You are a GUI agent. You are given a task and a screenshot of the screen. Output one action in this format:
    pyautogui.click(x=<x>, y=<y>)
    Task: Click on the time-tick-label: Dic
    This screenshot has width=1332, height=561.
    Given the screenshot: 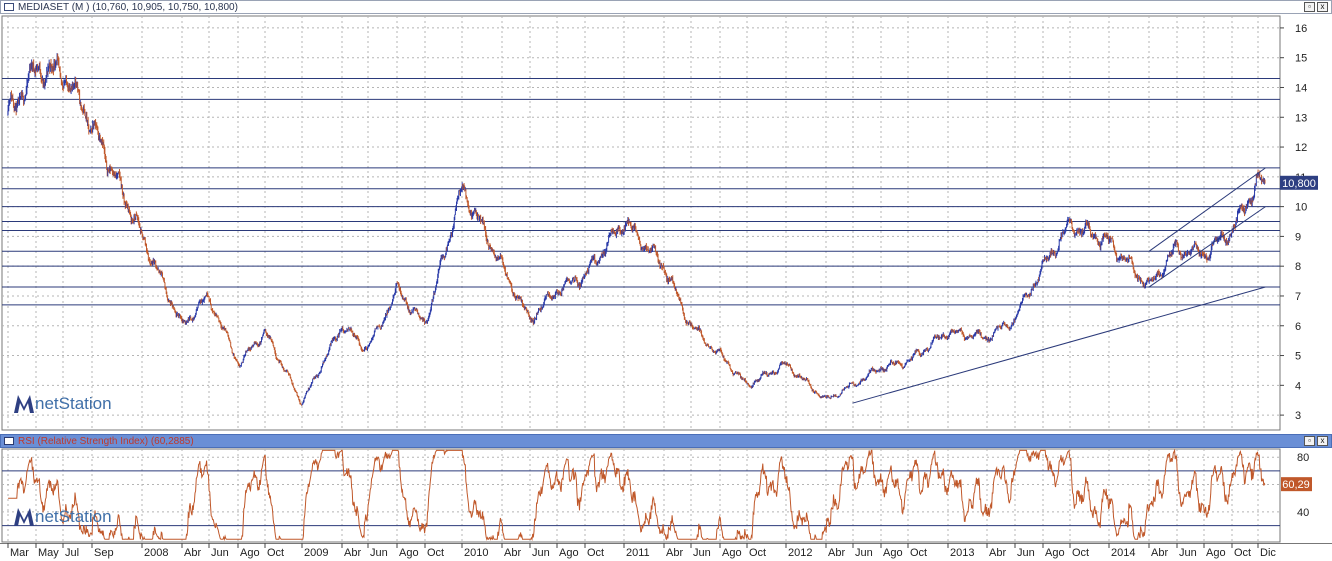 What is the action you would take?
    pyautogui.click(x=1268, y=553)
    